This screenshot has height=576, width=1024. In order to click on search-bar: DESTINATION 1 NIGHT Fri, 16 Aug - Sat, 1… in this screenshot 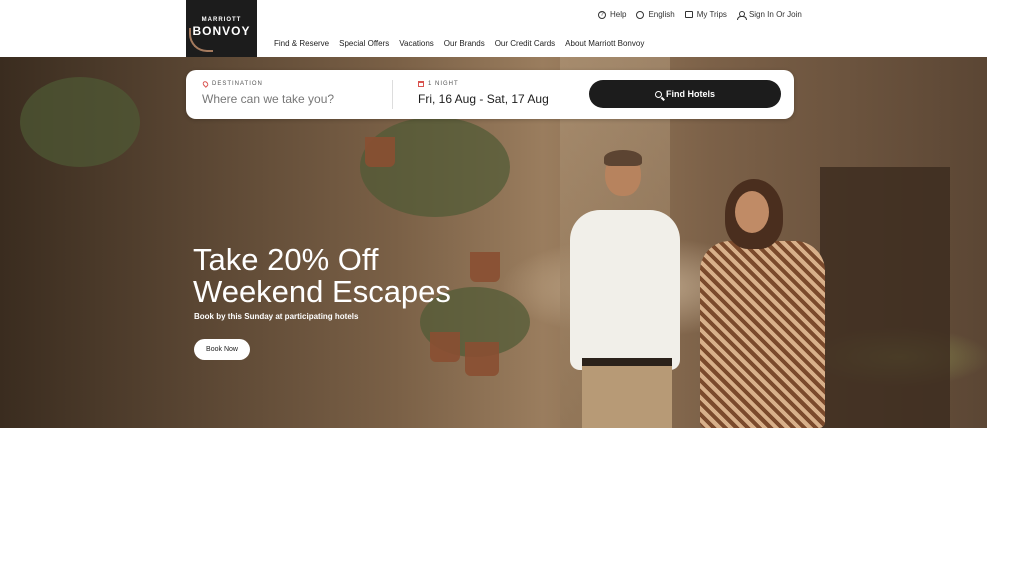, I will do `click(490, 94)`.